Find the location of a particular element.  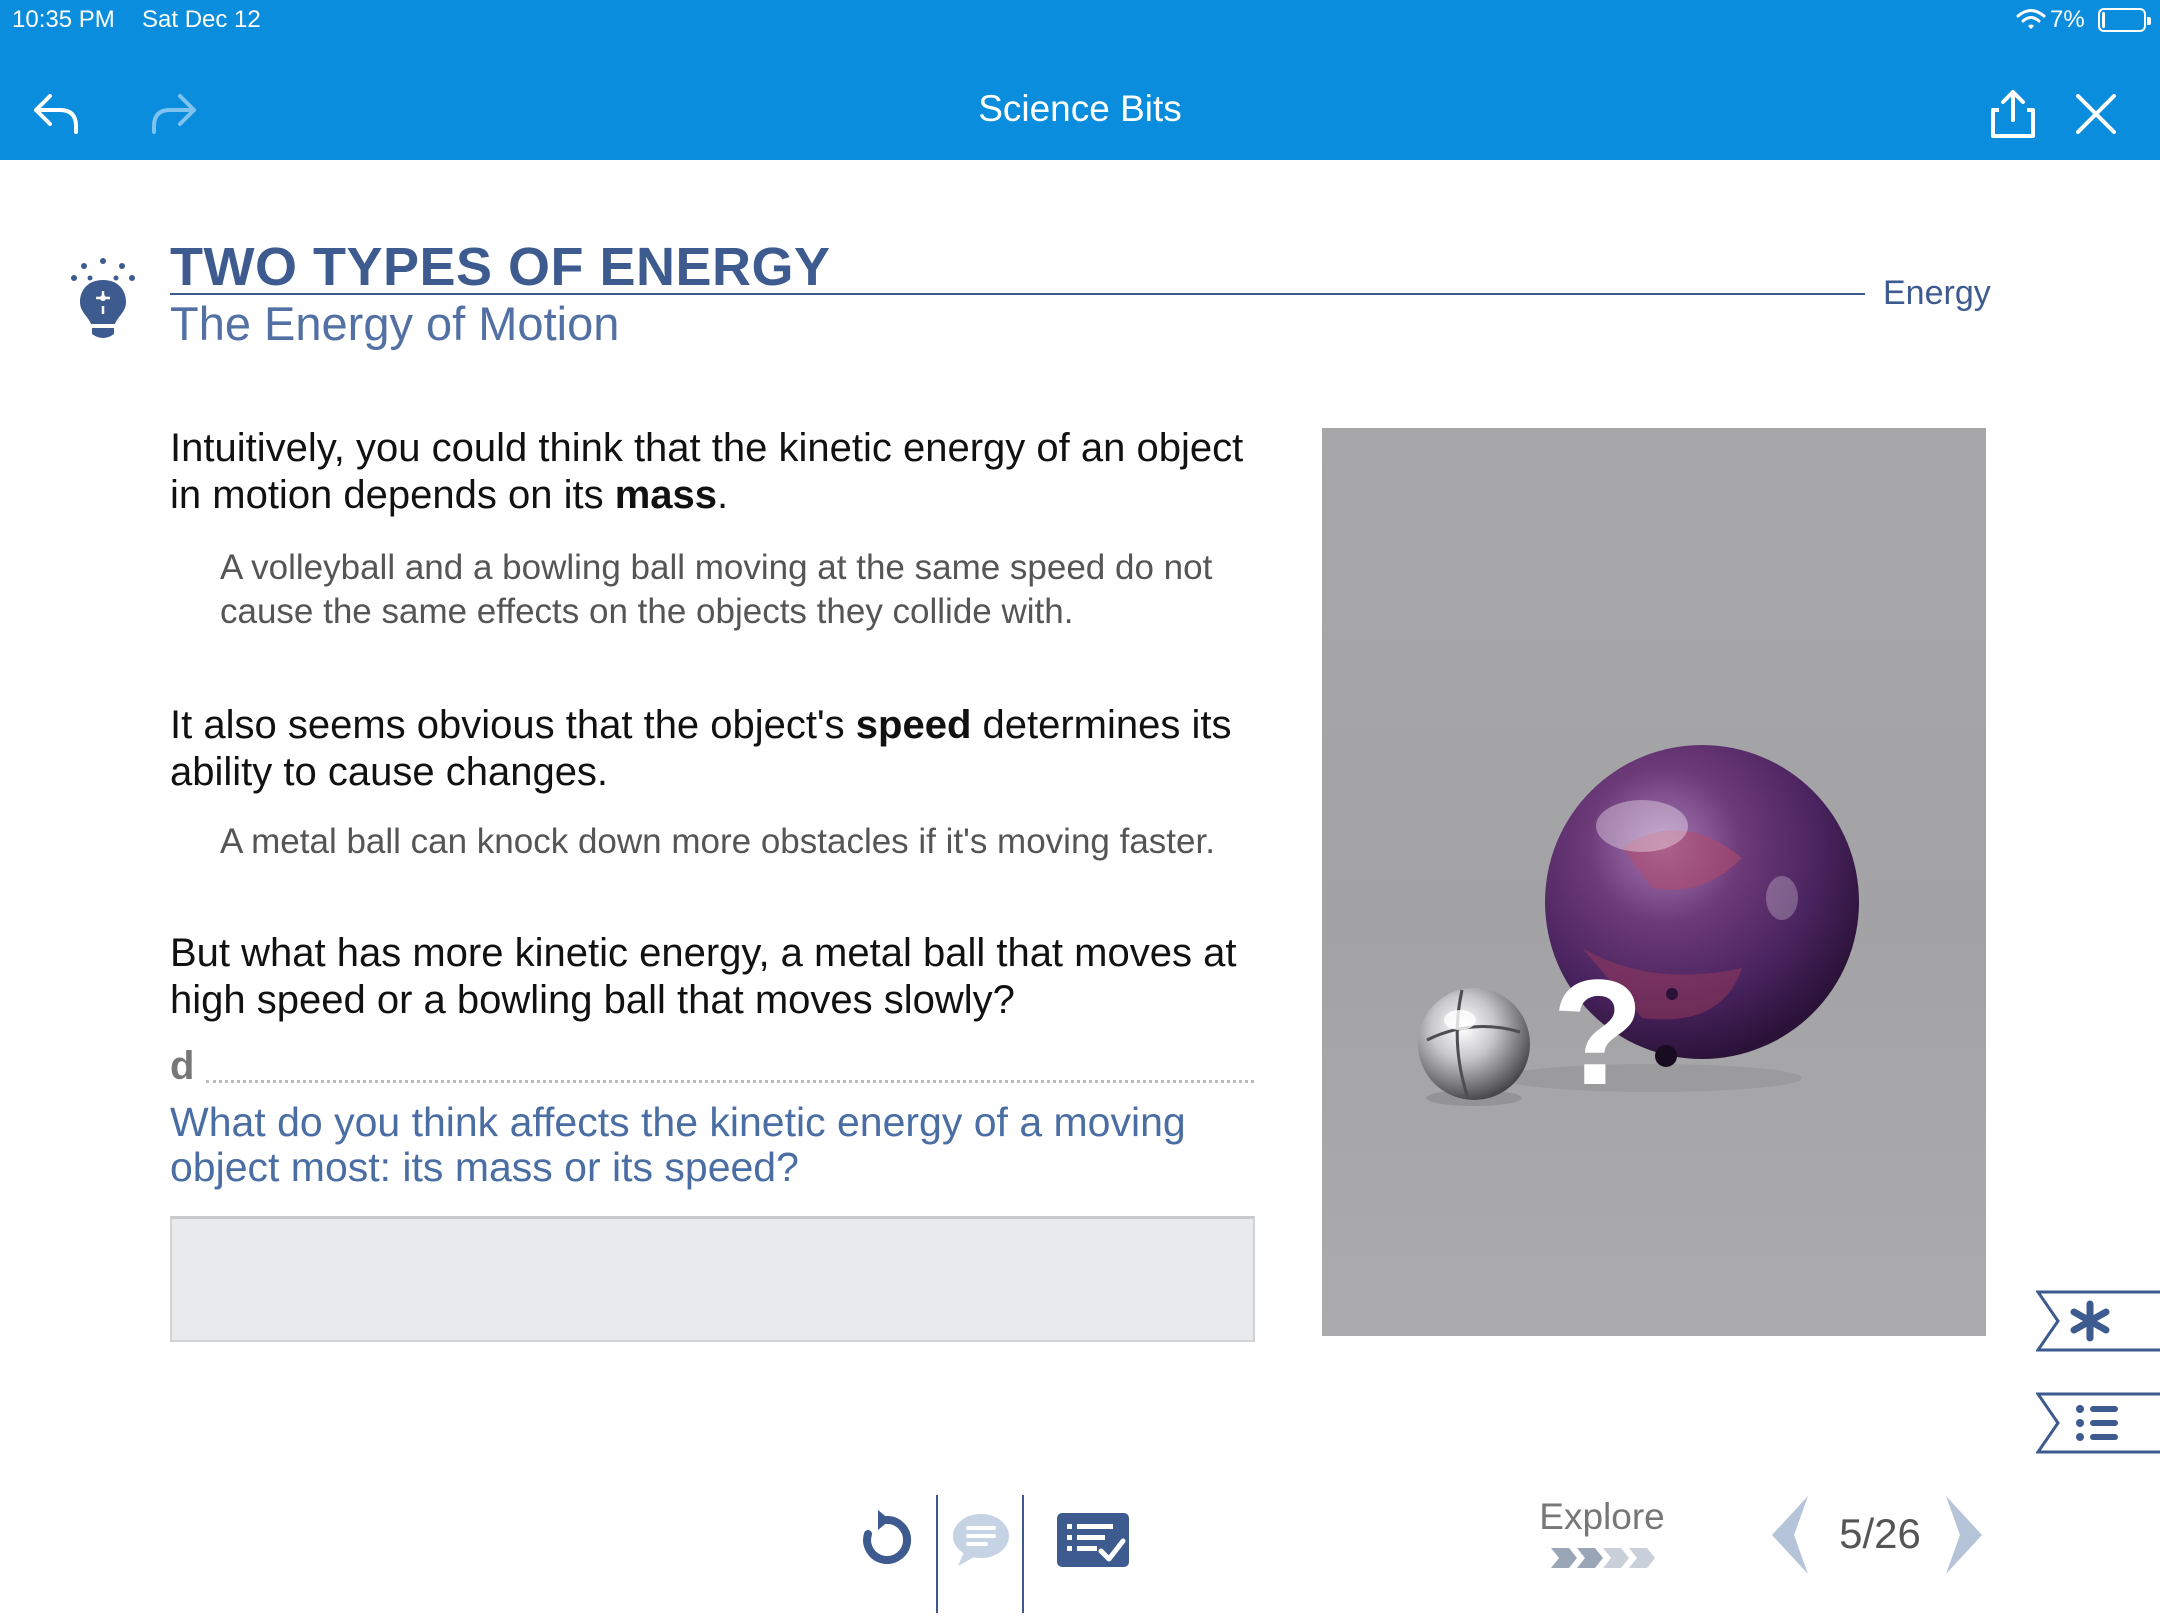

page-counter: 5/26 is located at coordinates (1880, 1534).